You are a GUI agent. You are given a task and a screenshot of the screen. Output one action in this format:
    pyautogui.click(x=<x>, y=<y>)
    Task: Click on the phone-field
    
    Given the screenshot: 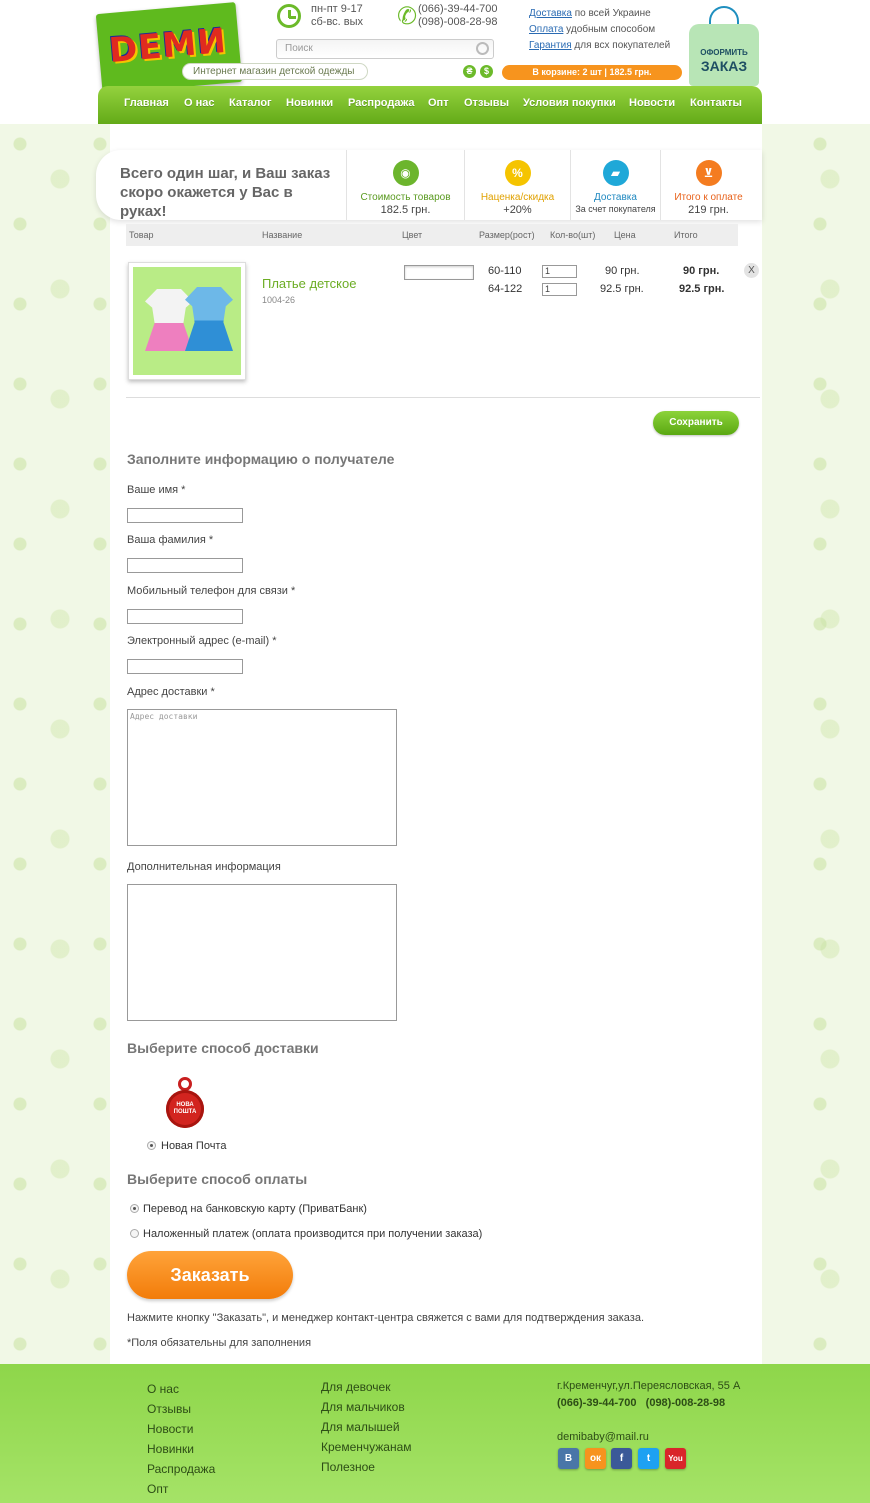 What is the action you would take?
    pyautogui.click(x=185, y=616)
    